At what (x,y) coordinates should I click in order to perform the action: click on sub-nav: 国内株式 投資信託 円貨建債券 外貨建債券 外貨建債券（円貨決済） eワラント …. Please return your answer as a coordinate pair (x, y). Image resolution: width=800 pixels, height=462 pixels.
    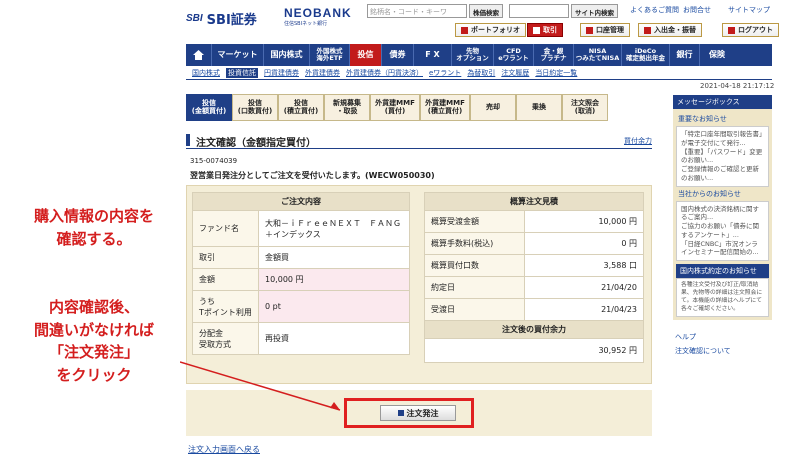
    Looking at the image, I should click on (384, 73).